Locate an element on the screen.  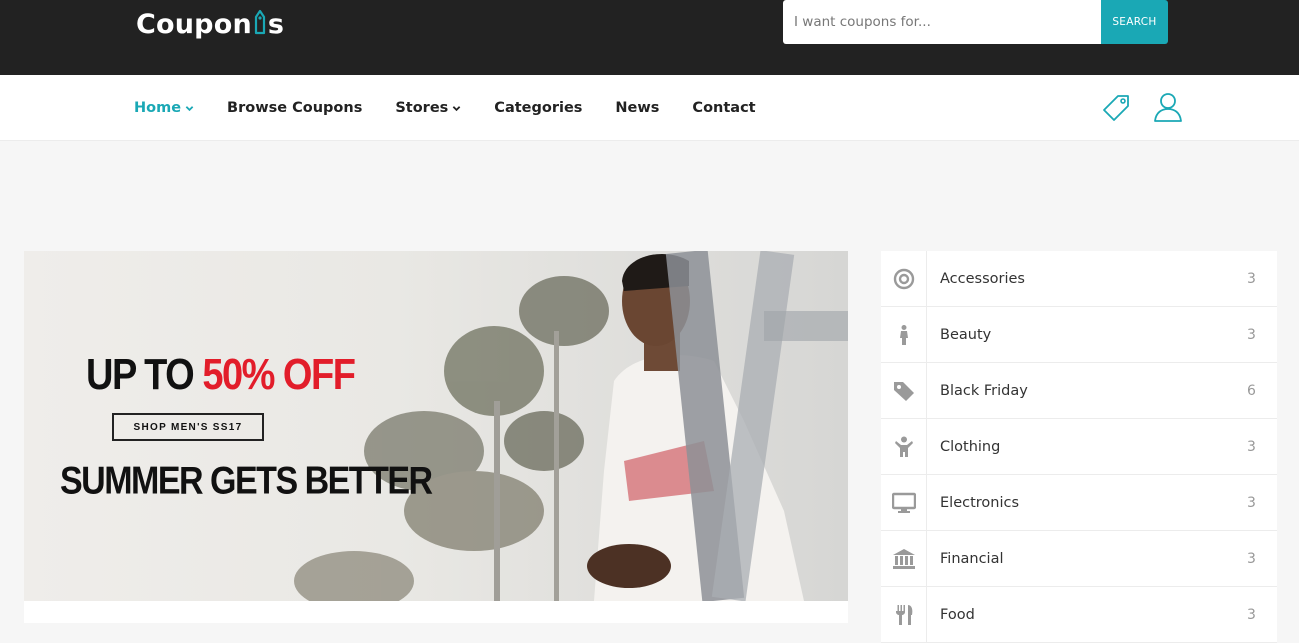
category-item-accessories: Accessories 3 is located at coordinates (1079, 278).